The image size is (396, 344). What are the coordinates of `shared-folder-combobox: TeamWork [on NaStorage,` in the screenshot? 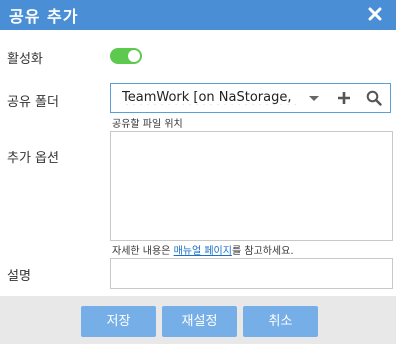 It's located at (250, 98).